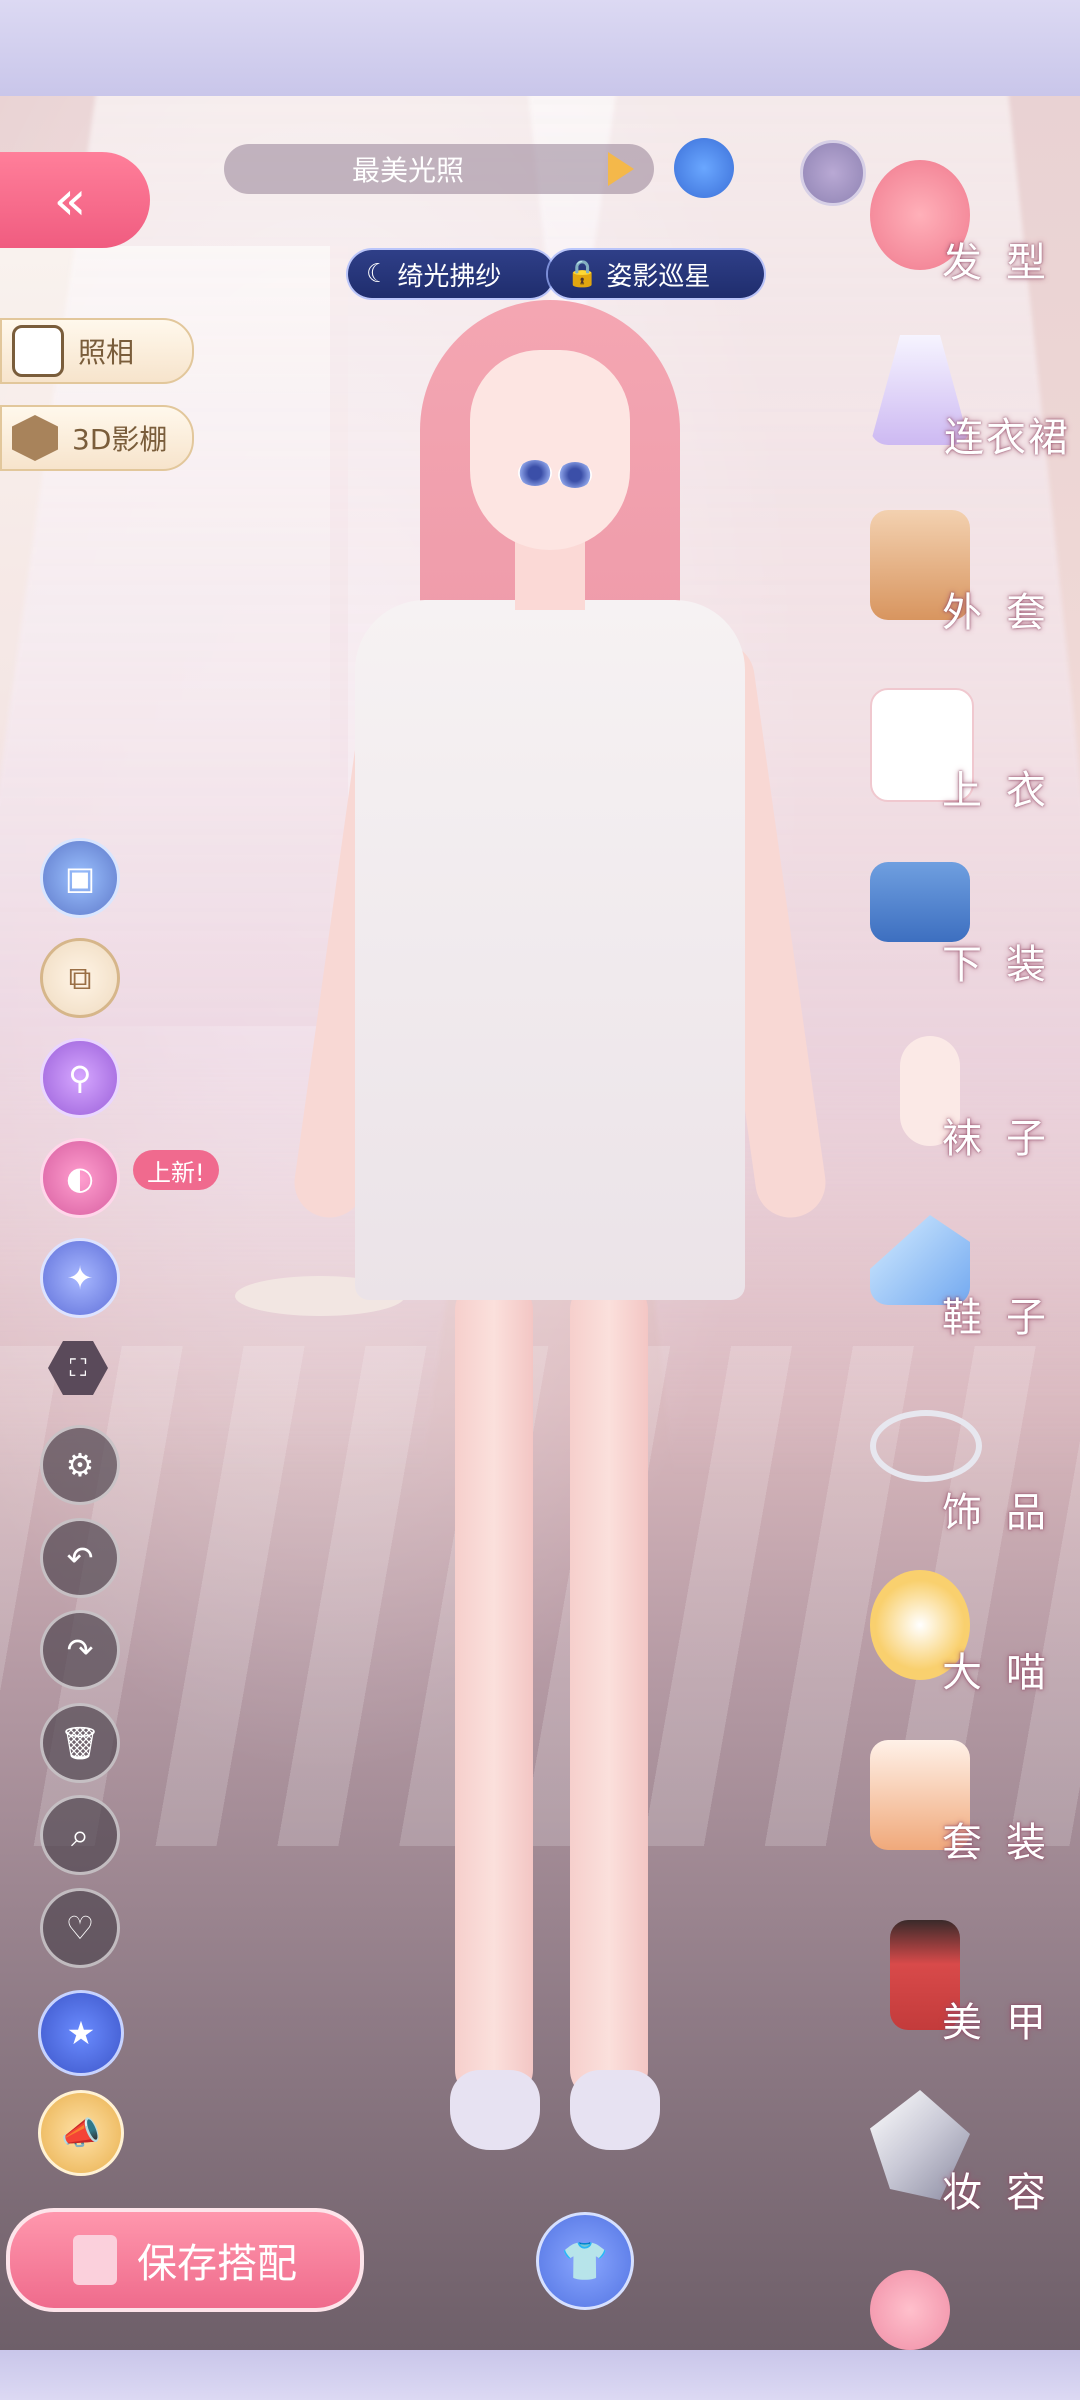  I want to click on category-label: 袜子, so click(1006, 1139).